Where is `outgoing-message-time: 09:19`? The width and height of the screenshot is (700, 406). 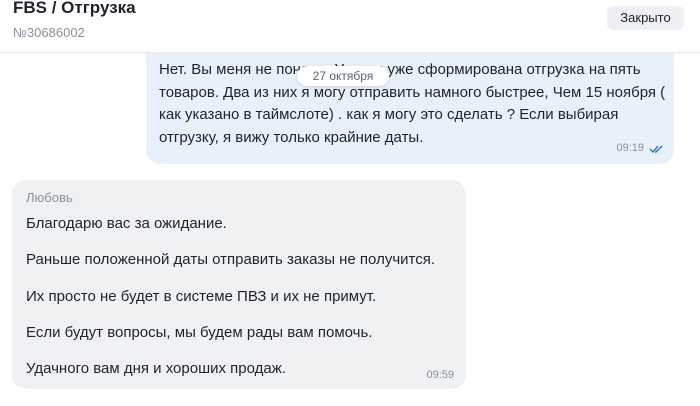
outgoing-message-time: 09:19 is located at coordinates (630, 148).